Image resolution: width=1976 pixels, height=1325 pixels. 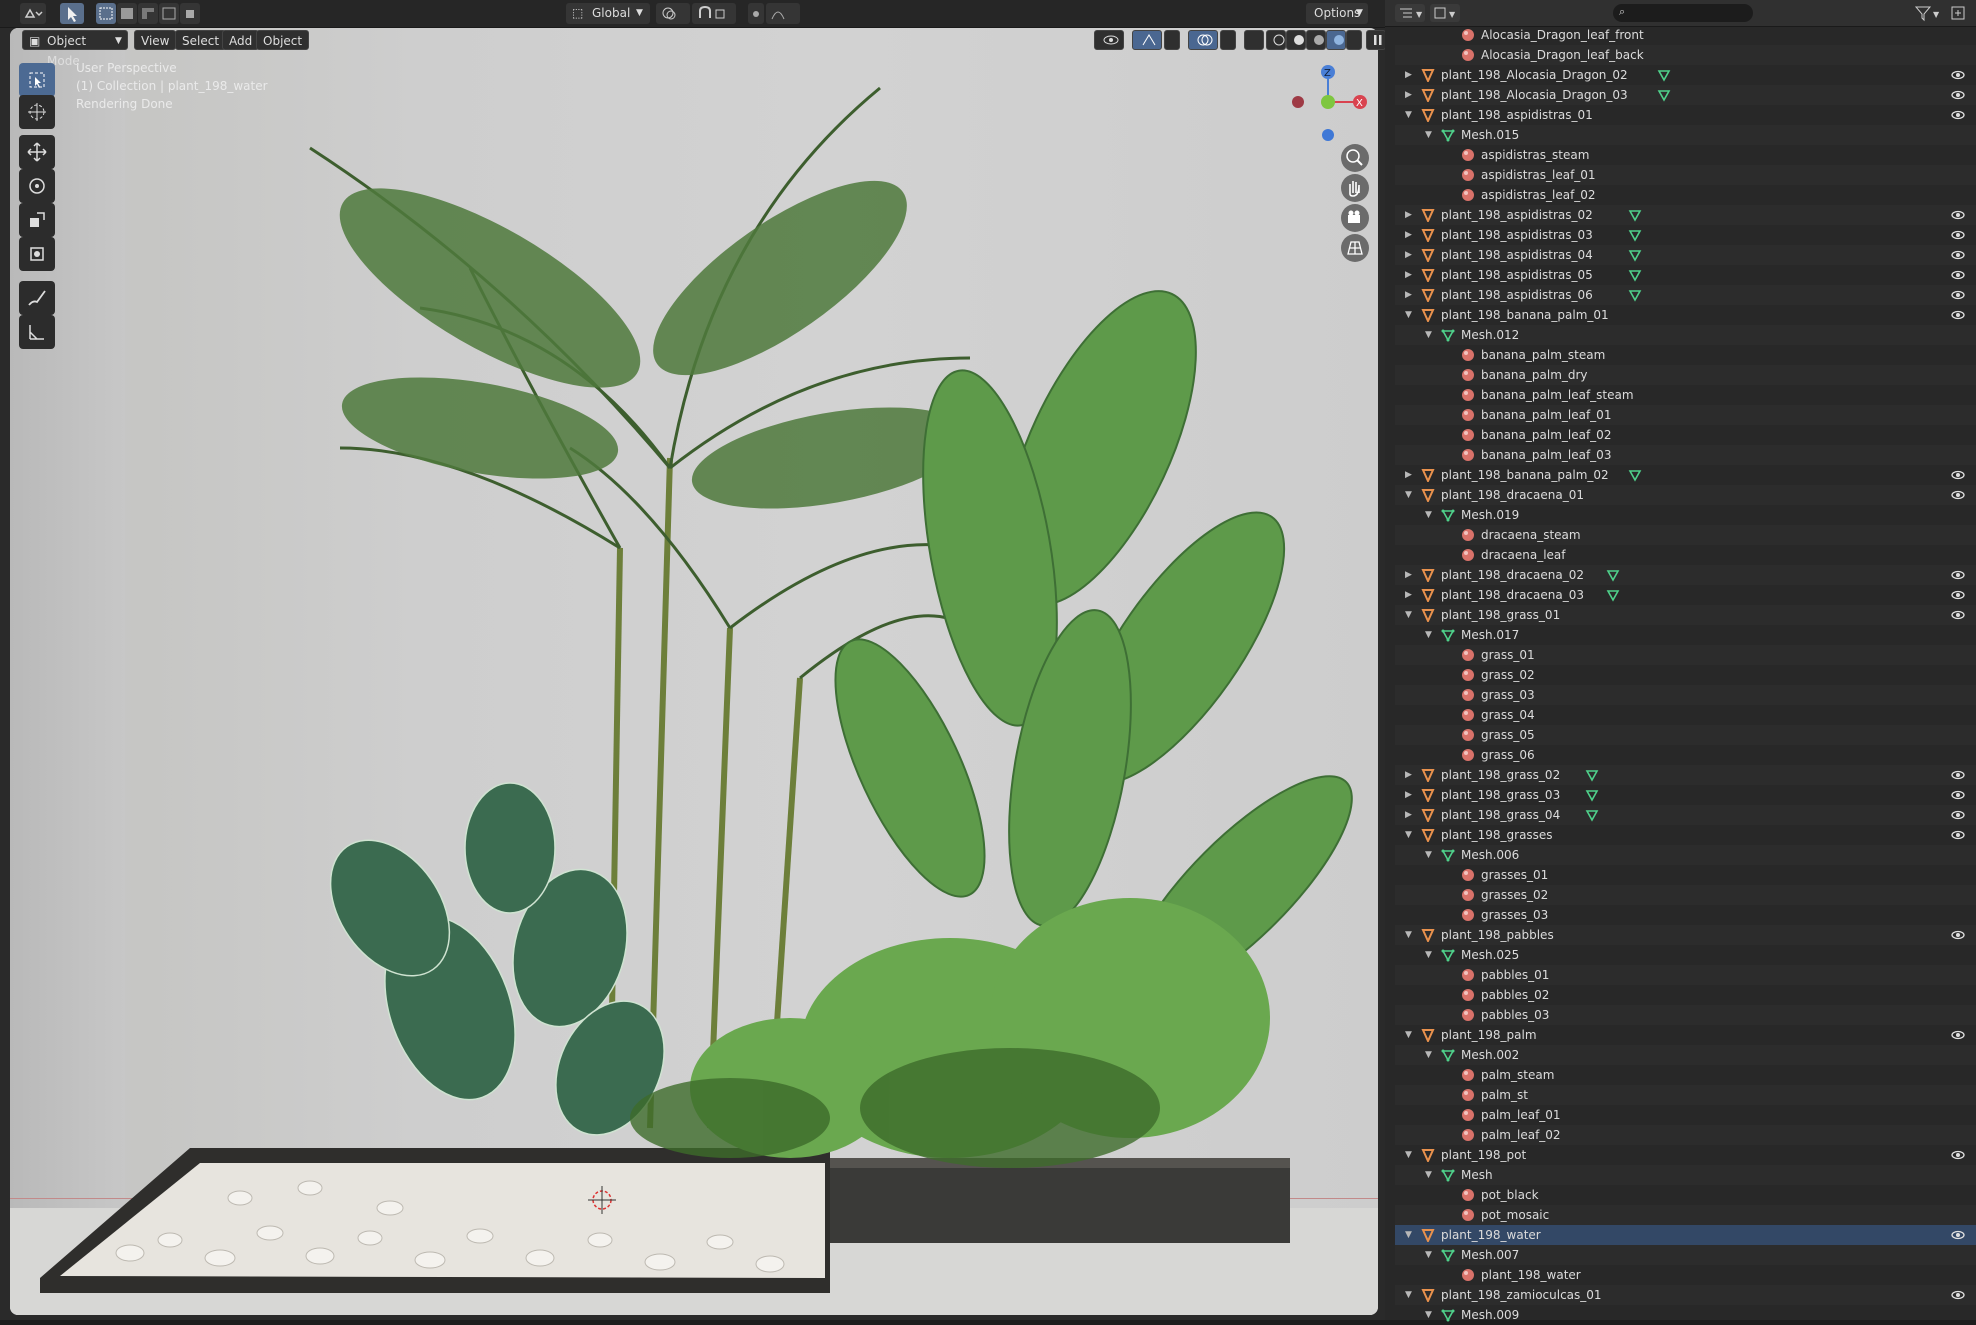 I want to click on outliner-row-material: Alocasia_Dragon_leaf_back, so click(x=1685, y=55).